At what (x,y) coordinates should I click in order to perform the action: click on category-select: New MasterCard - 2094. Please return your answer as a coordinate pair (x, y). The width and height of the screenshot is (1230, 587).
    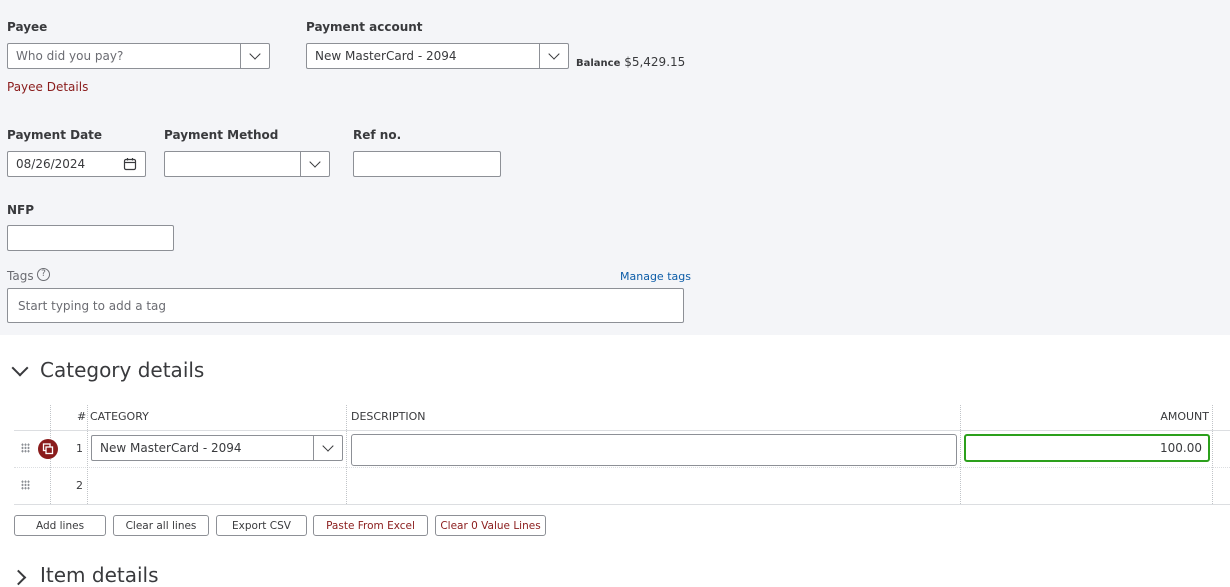
    Looking at the image, I should click on (217, 448).